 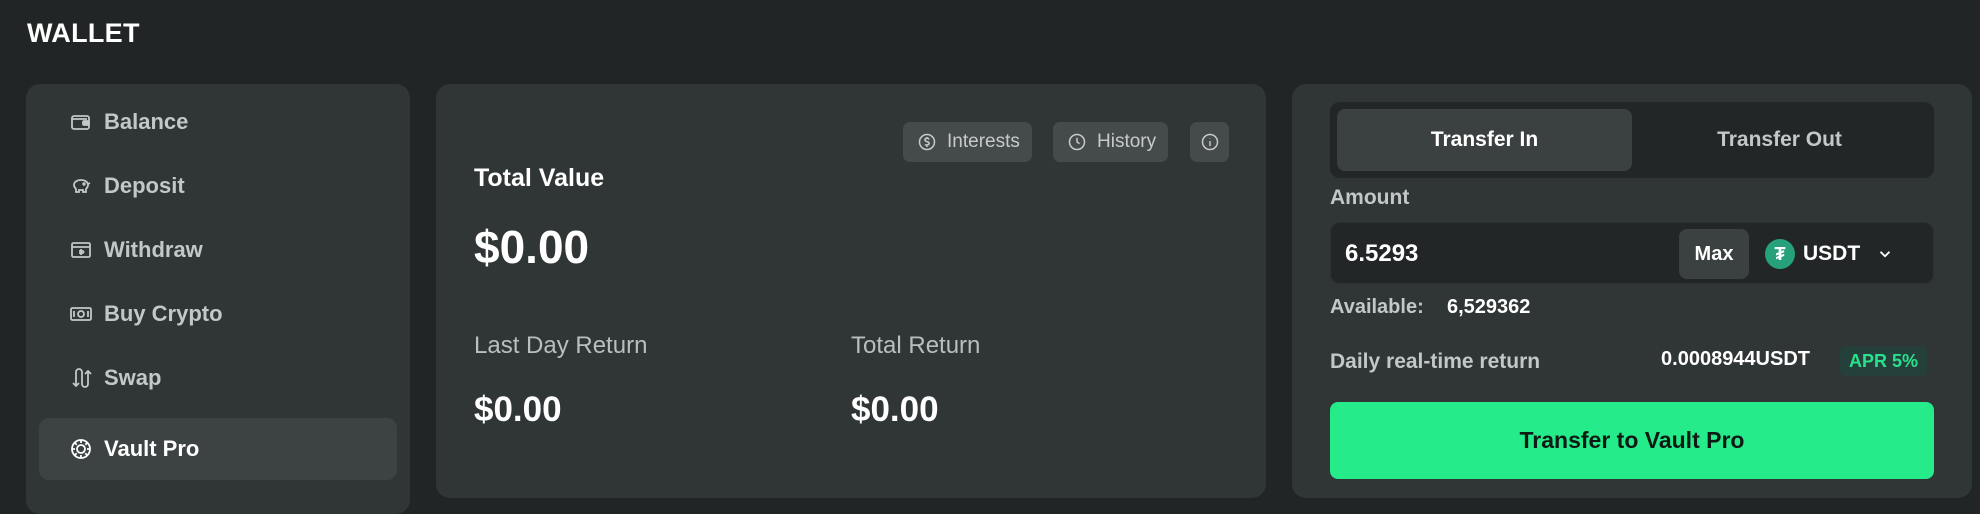 I want to click on swap-icon, so click(x=81, y=378).